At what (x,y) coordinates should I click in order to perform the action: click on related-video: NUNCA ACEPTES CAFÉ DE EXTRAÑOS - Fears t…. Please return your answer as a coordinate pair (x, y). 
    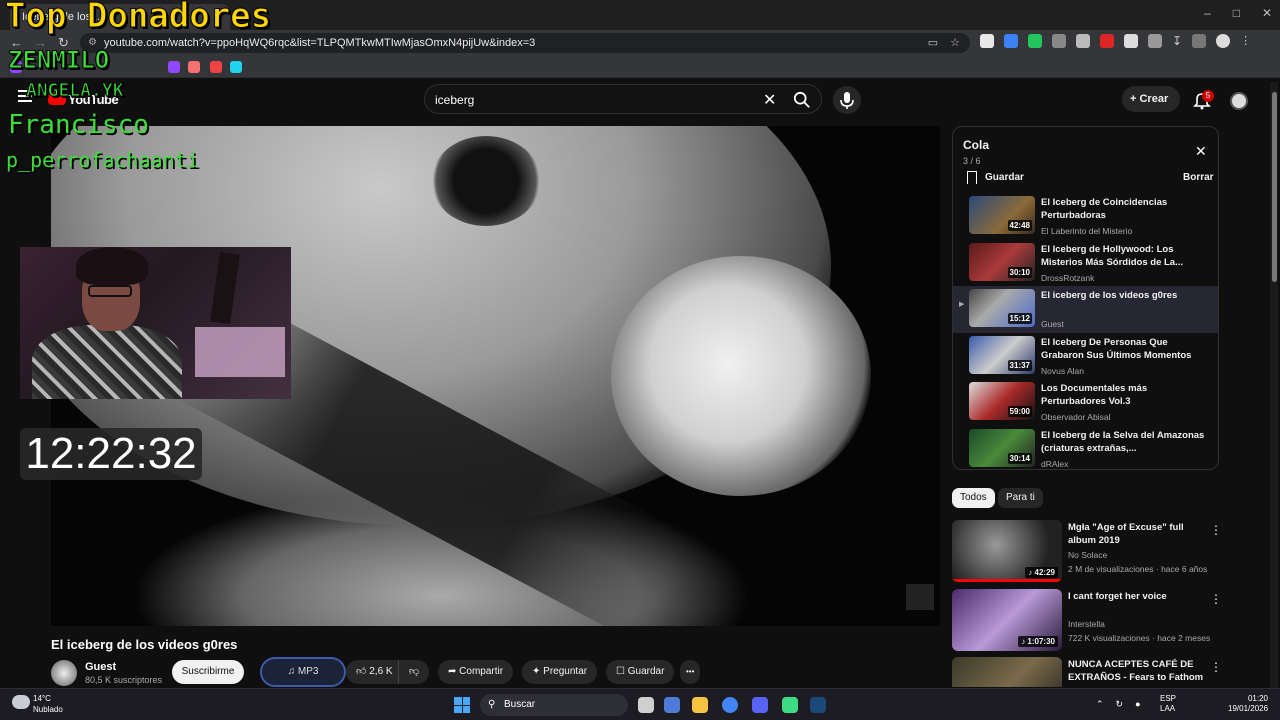
    Looking at the image, I should click on (1088, 672).